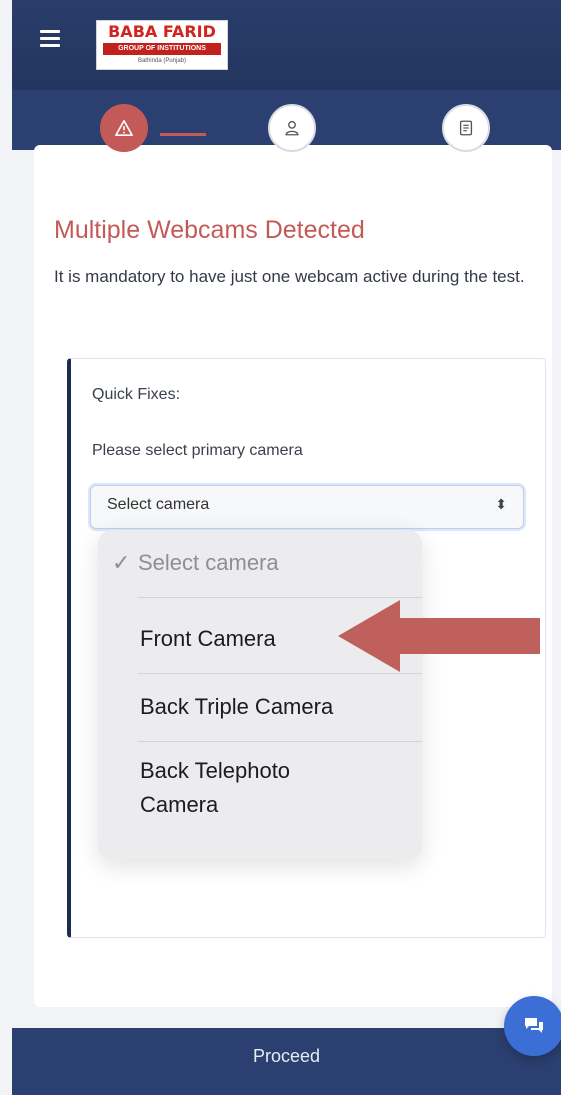  I want to click on step-document, so click(466, 128).